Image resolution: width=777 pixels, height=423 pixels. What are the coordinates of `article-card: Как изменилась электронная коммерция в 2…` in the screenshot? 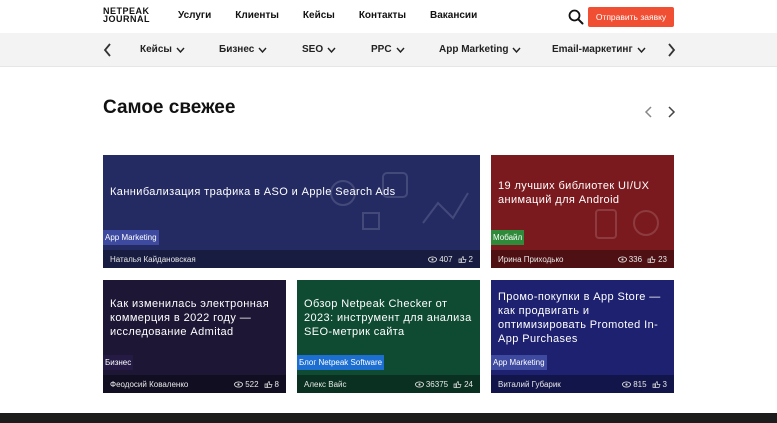 It's located at (194, 336).